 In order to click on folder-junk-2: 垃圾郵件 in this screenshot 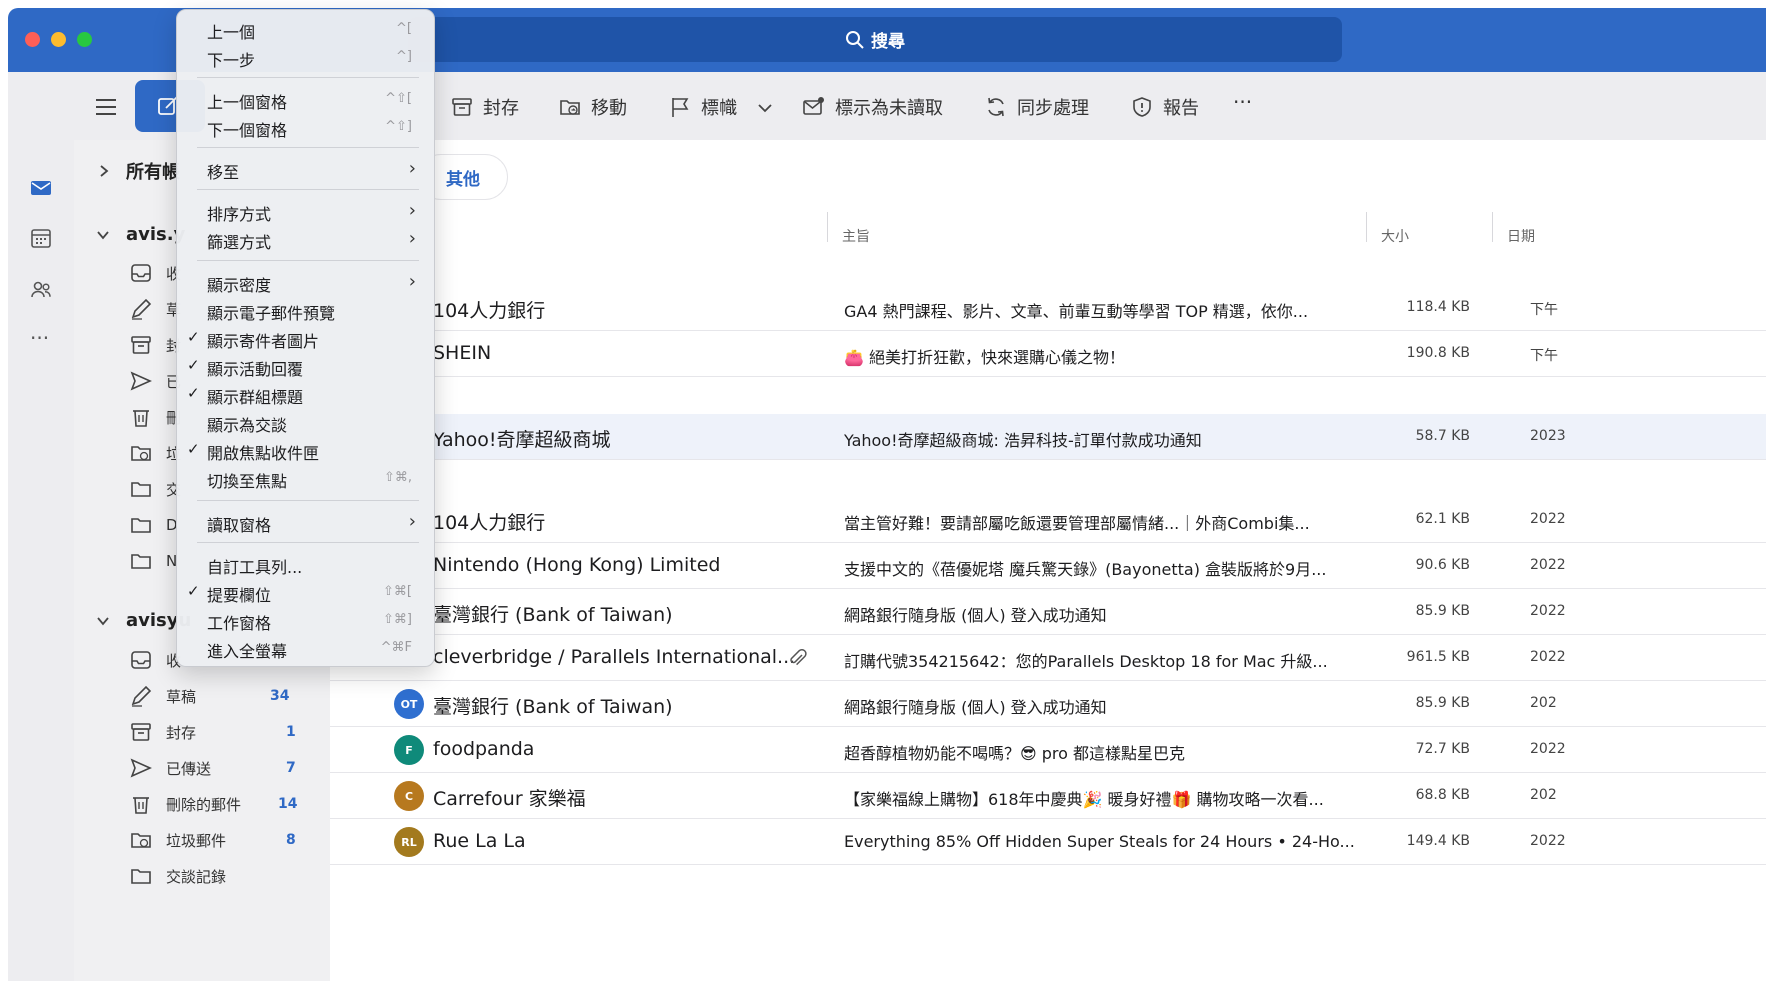, I will do `click(178, 840)`.